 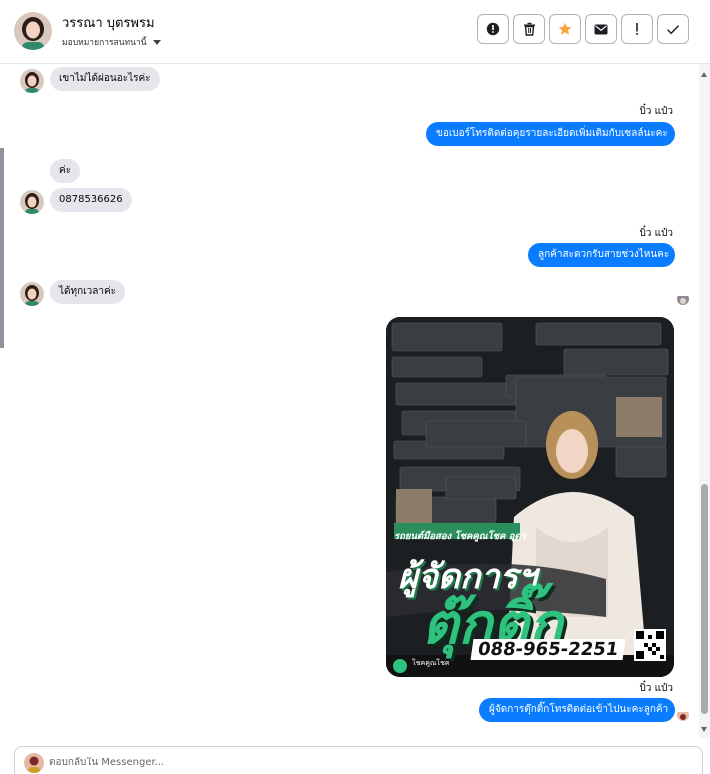 I want to click on message-bubble-outgoing: ลูกค้าสะดวกรับสายช่วงไหนคะ, so click(x=601, y=255).